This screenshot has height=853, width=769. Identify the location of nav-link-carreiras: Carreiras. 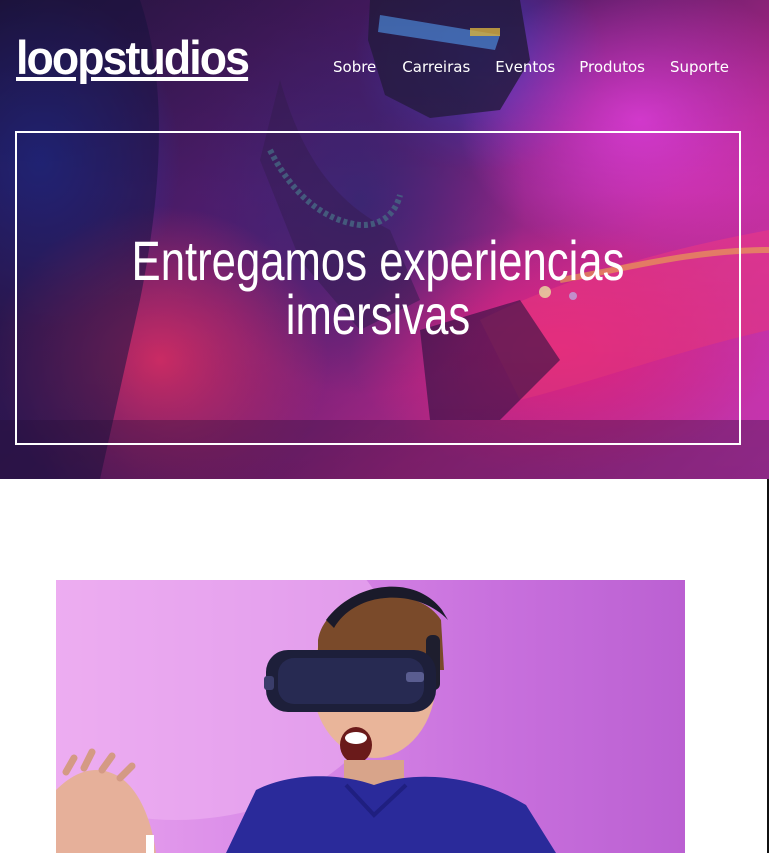
(436, 67).